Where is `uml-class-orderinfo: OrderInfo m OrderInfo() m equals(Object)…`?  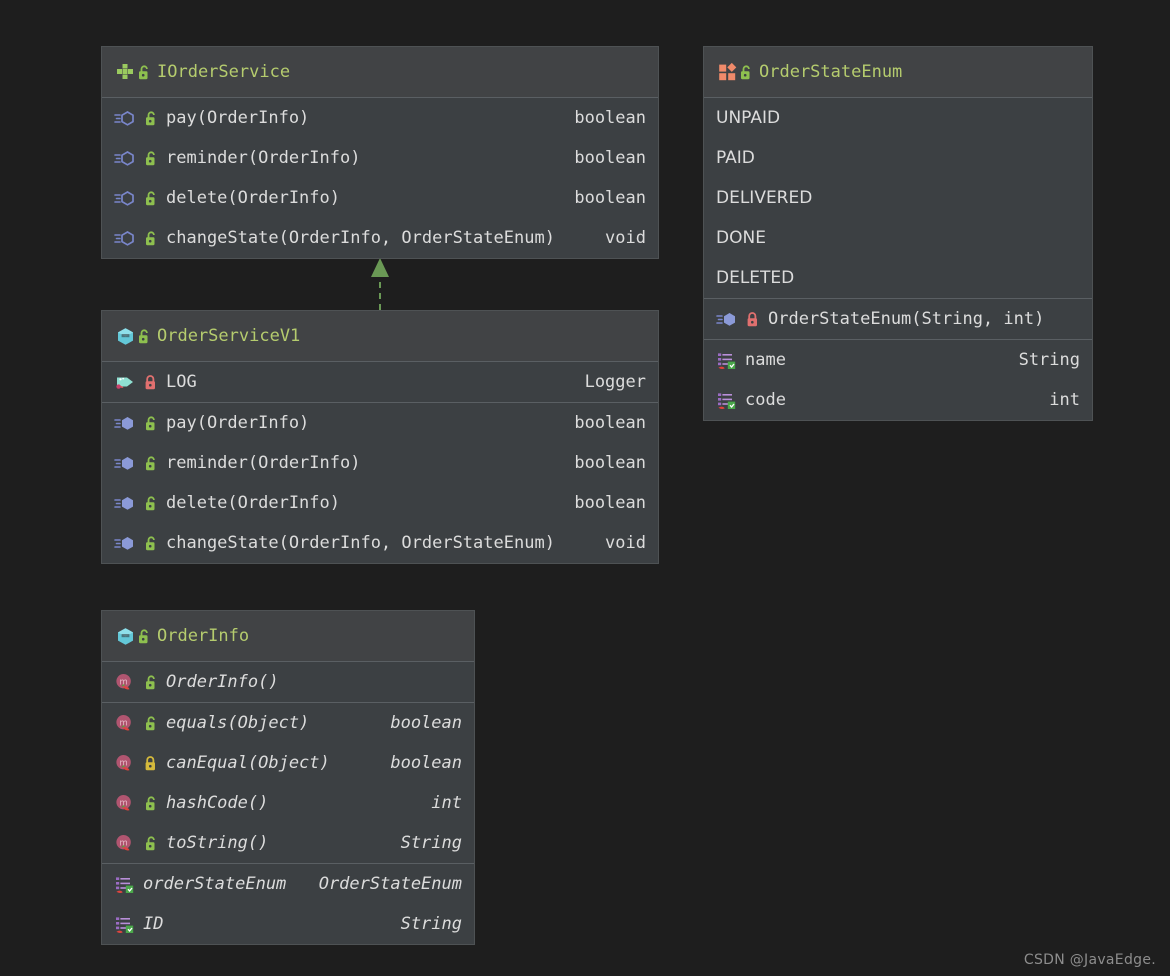 uml-class-orderinfo: OrderInfo m OrderInfo() m equals(Object)… is located at coordinates (288, 777).